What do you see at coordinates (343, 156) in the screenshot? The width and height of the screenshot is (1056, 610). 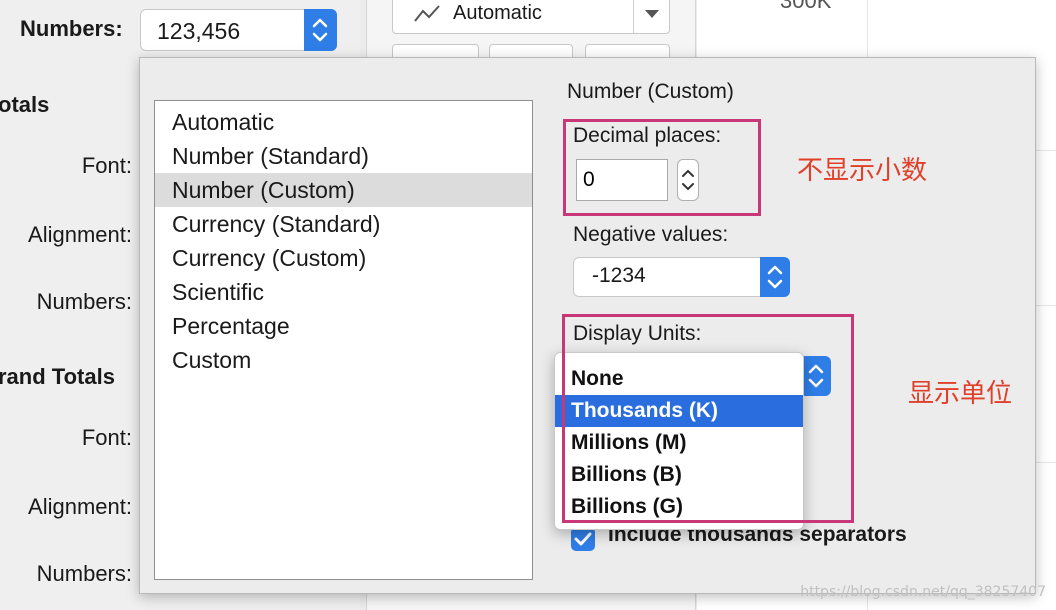 I see `format-item: Number (Standard)` at bounding box center [343, 156].